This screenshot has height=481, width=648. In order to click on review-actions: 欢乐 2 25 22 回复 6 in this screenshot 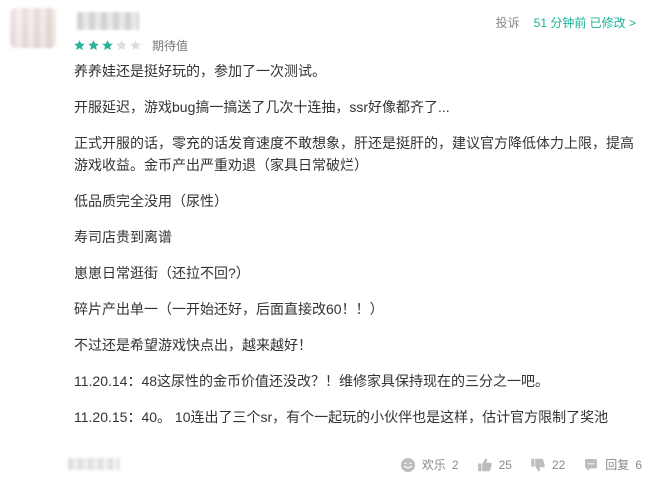, I will do `click(521, 464)`.